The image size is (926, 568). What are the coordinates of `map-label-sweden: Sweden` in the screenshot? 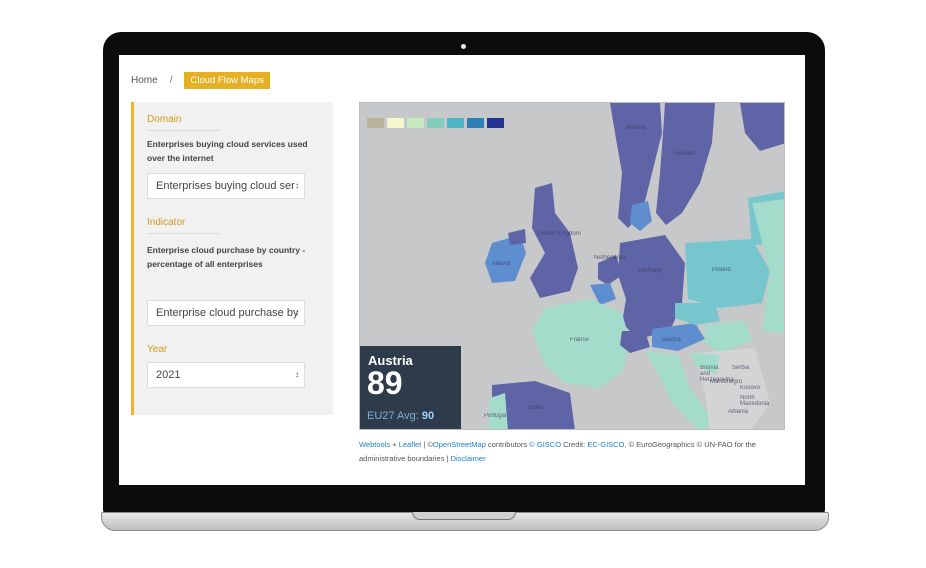 It's located at (685, 154).